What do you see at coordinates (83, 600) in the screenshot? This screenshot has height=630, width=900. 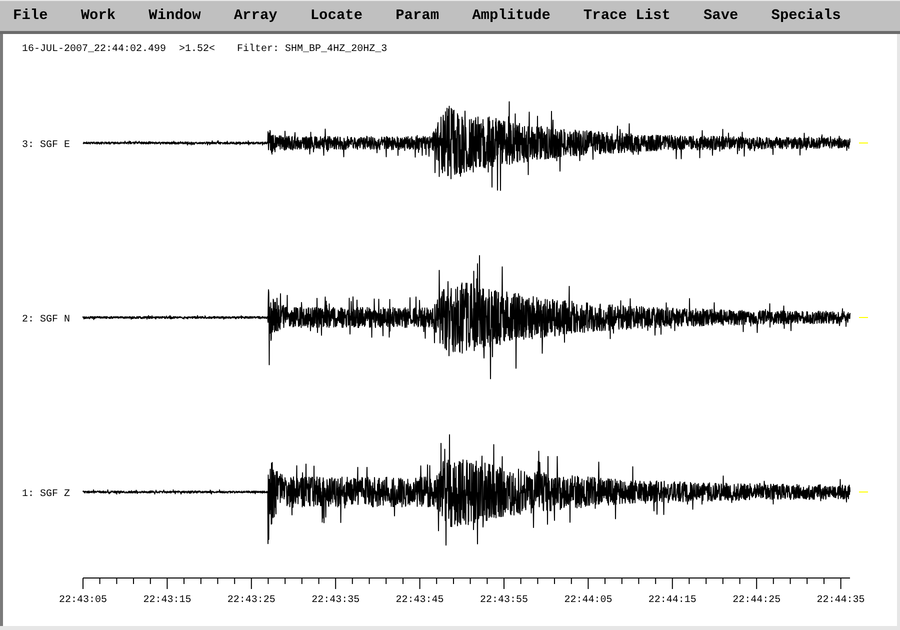 I see `tick-label: 22:43:05` at bounding box center [83, 600].